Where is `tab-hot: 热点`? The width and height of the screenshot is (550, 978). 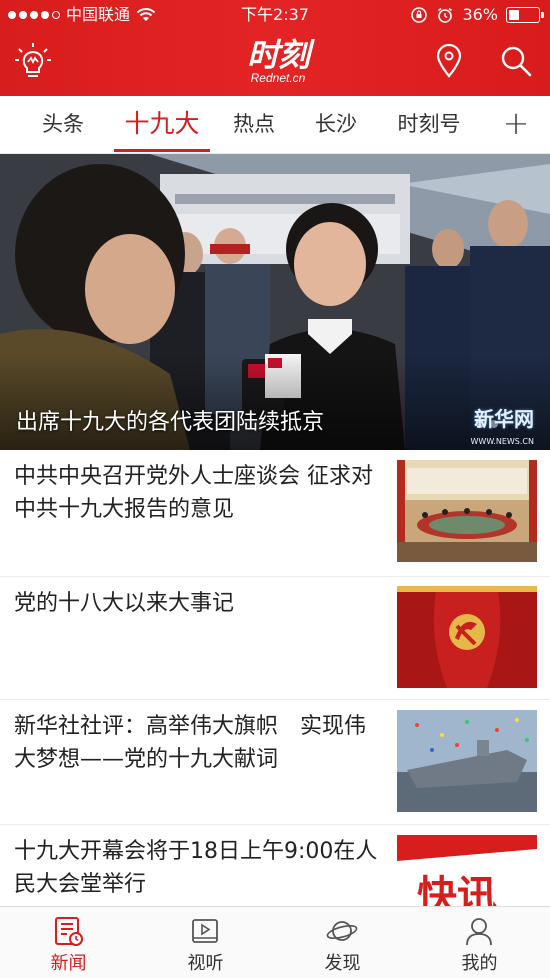 tab-hot: 热点 is located at coordinates (254, 125).